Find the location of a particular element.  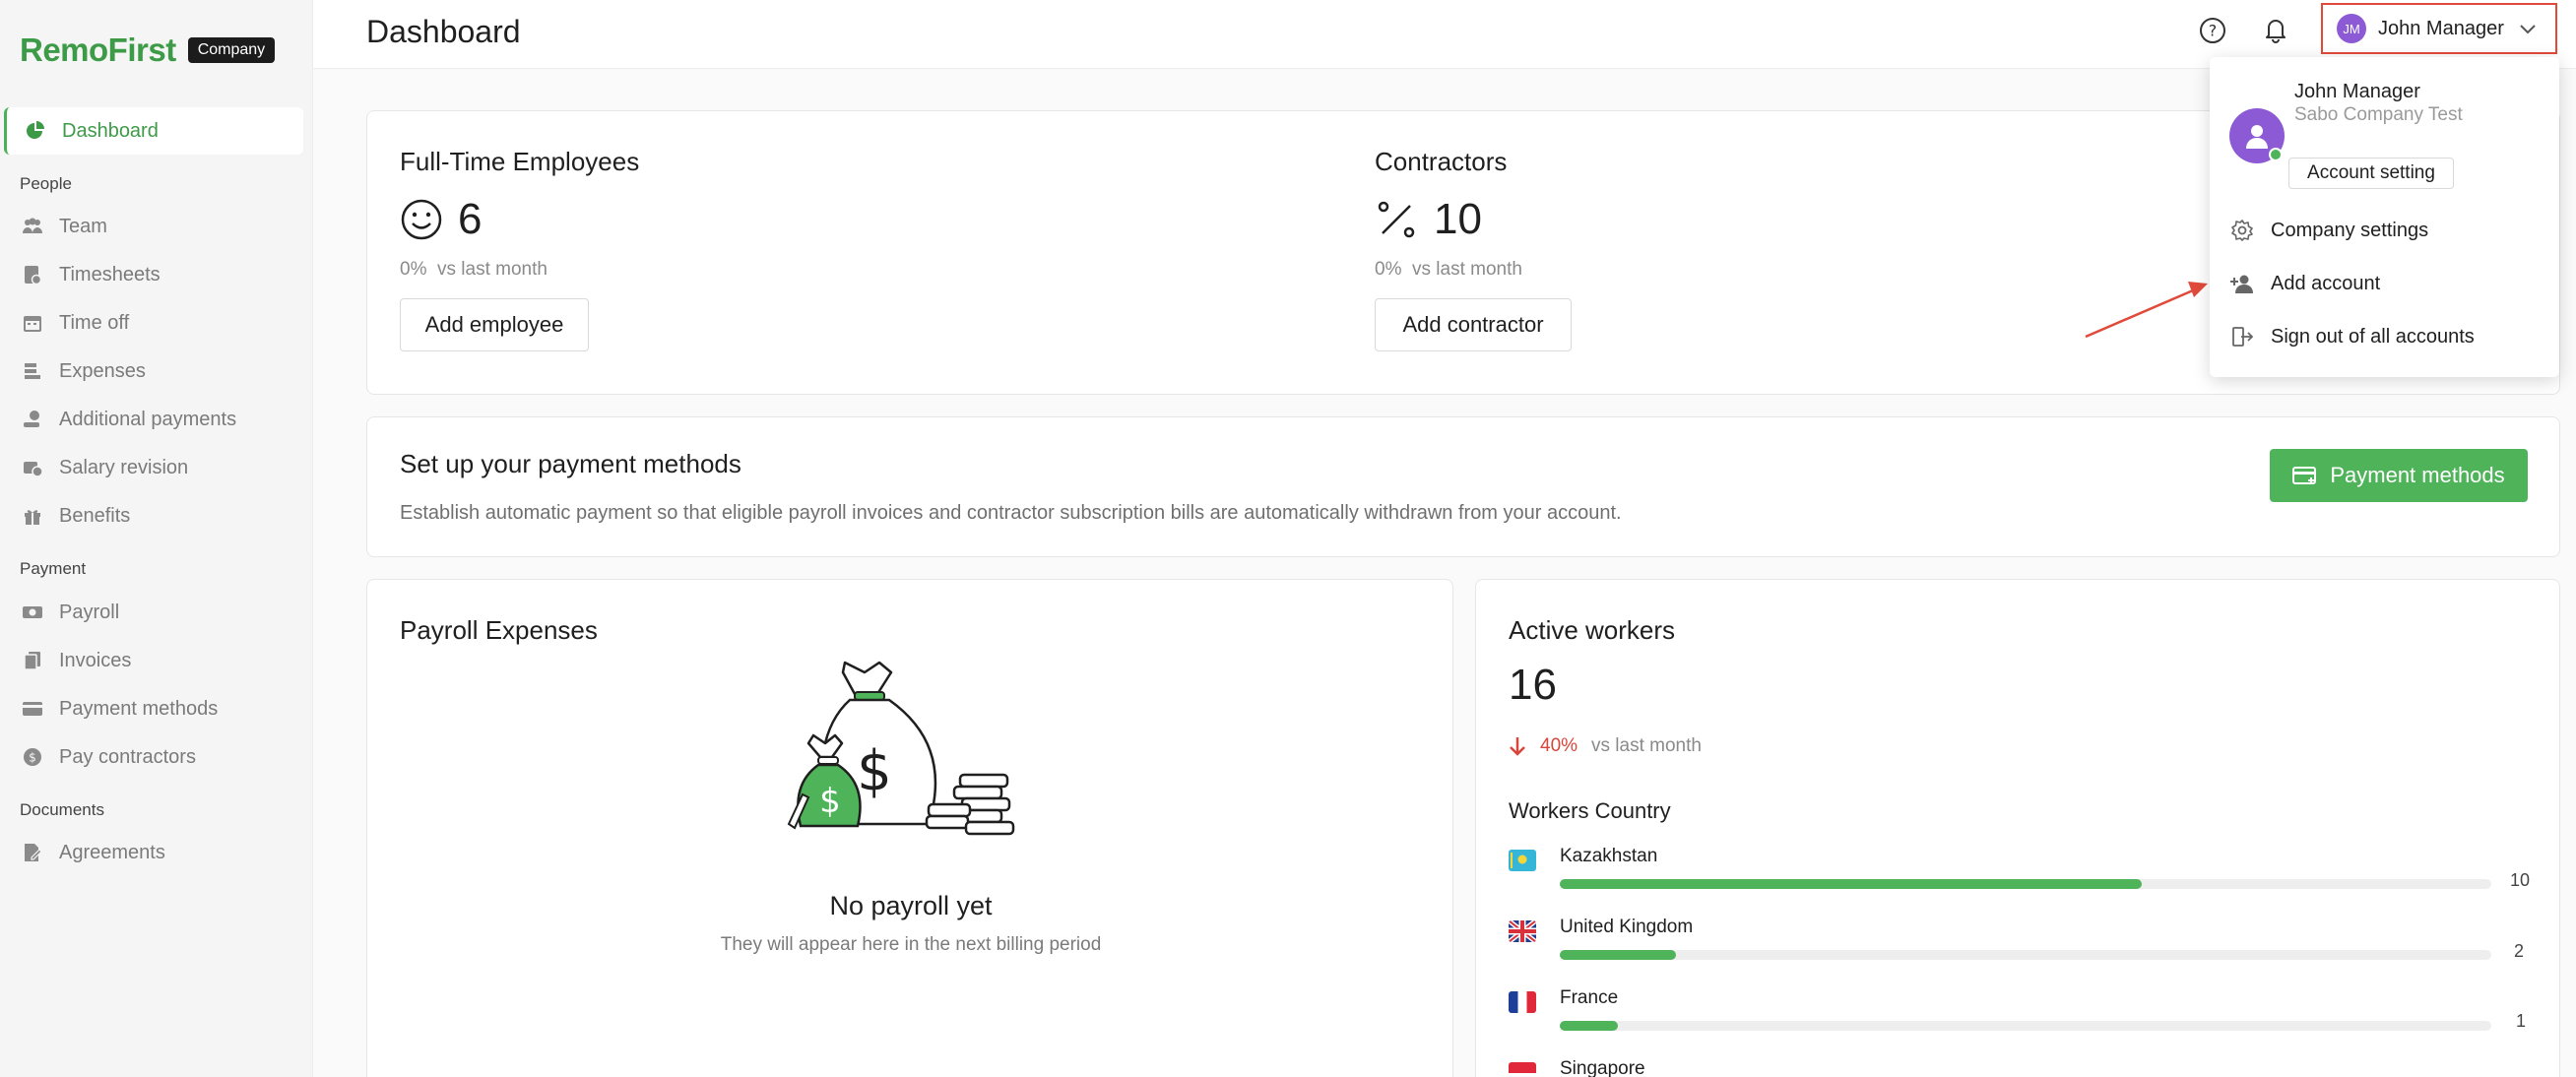

sidebar-item-label: Timesheets is located at coordinates (110, 274).